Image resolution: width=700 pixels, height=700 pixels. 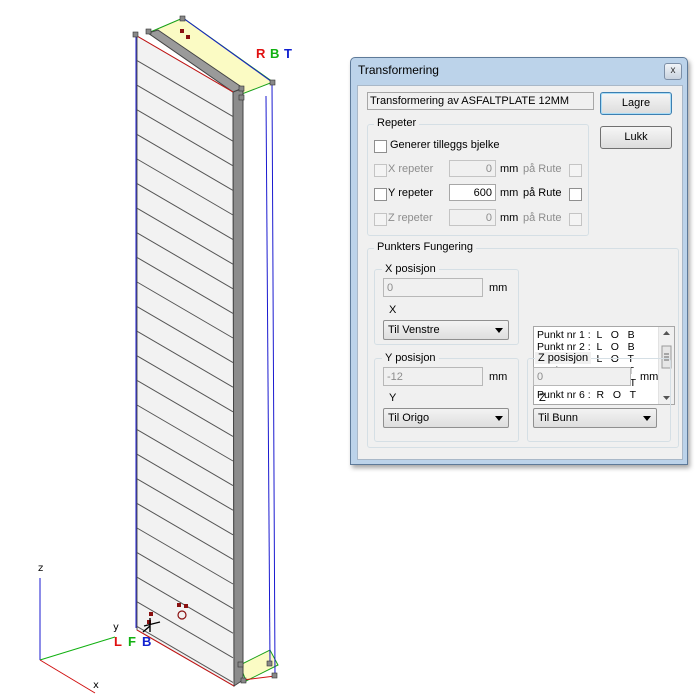 I want to click on x-route-label: på Rute, so click(x=542, y=169).